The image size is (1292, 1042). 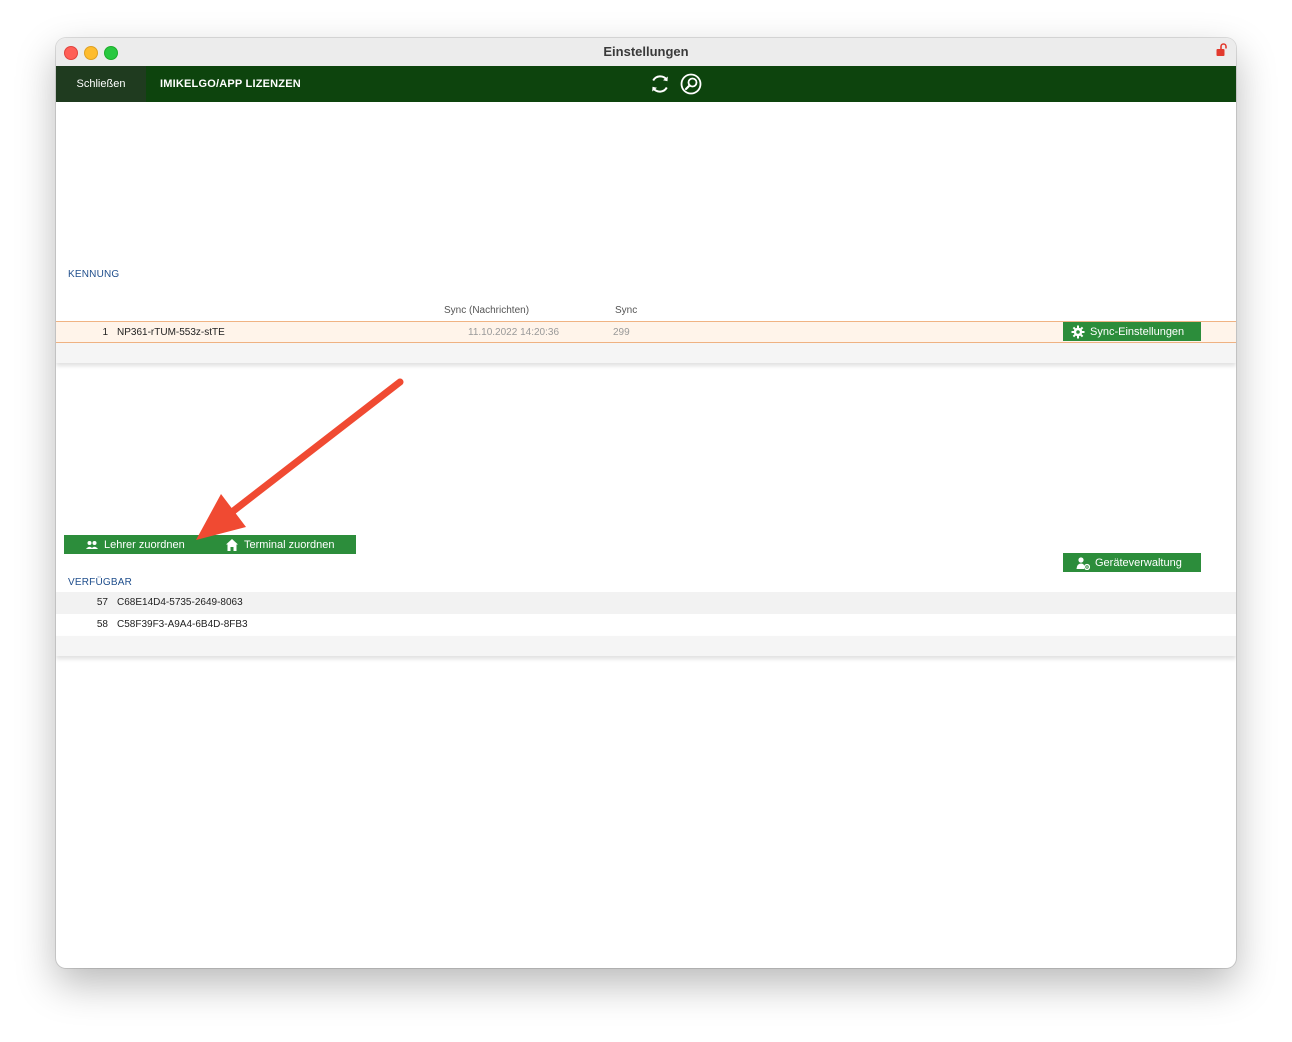 I want to click on device-management-button: Geräteverwaltung, so click(x=1132, y=562).